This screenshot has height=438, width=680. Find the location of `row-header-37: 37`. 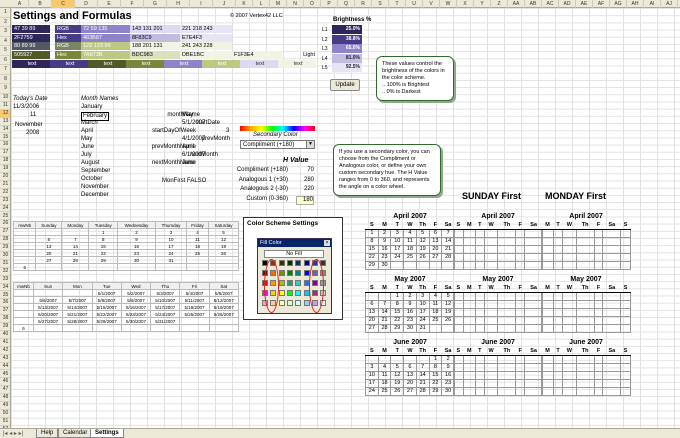

row-header-37: 37 is located at coordinates (5, 311).